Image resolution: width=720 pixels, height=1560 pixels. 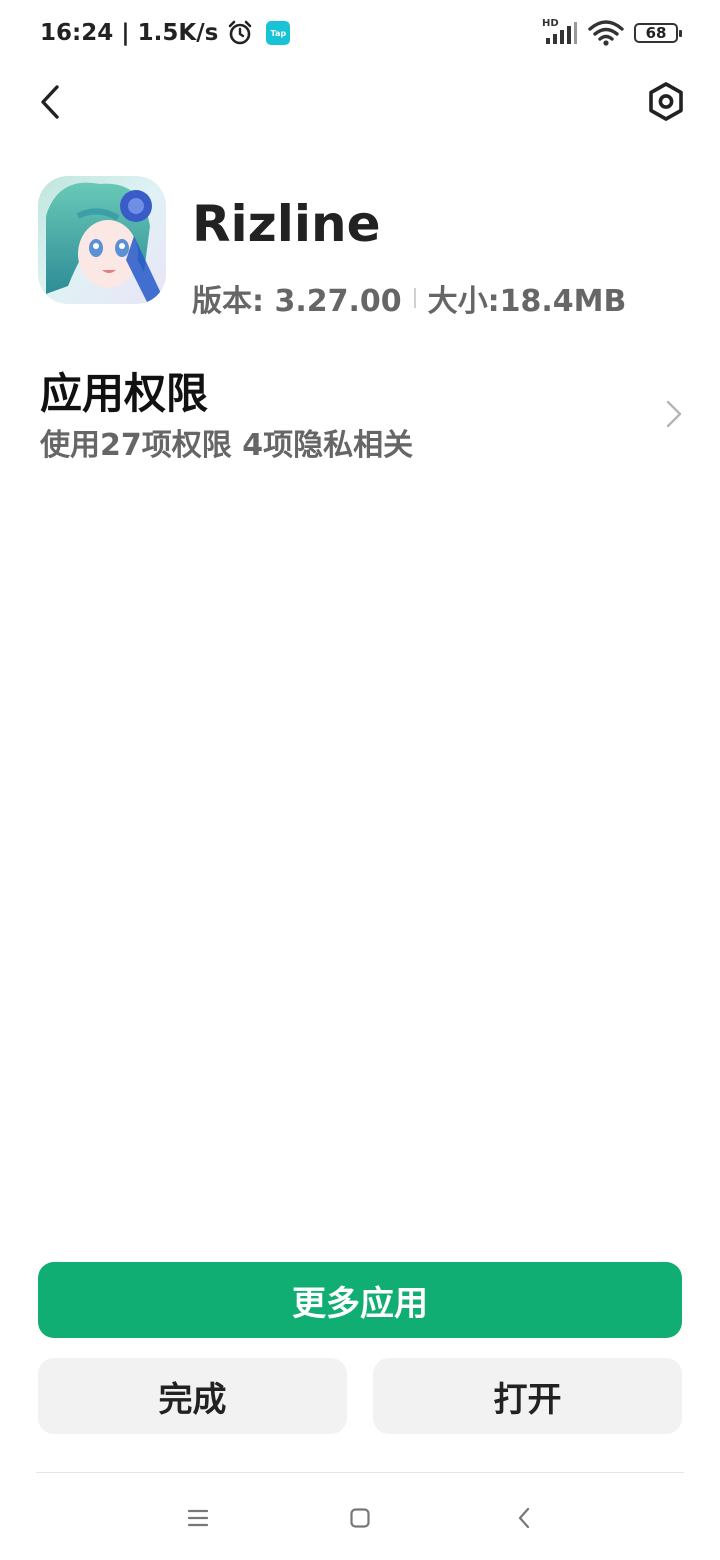 I want to click on alarm-icon, so click(x=240, y=33).